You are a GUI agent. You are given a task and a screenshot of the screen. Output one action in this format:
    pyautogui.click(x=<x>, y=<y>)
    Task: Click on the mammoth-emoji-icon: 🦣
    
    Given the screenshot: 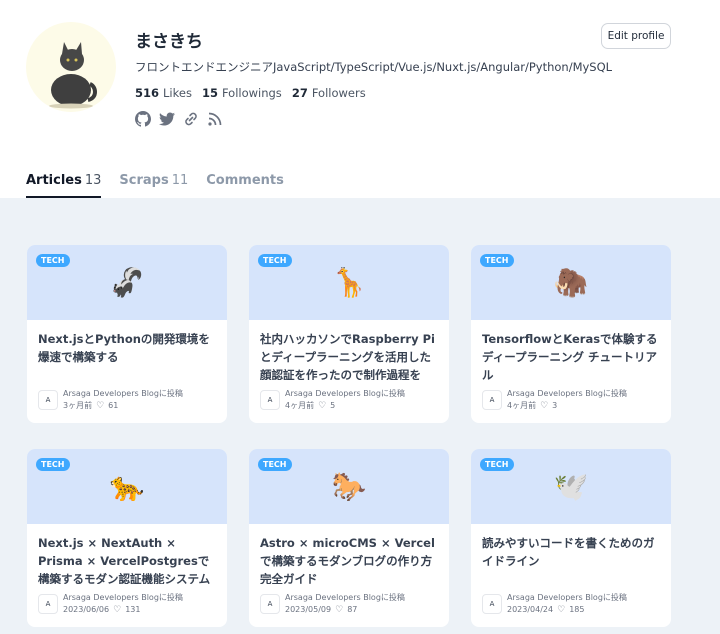 What is the action you would take?
    pyautogui.click(x=571, y=282)
    